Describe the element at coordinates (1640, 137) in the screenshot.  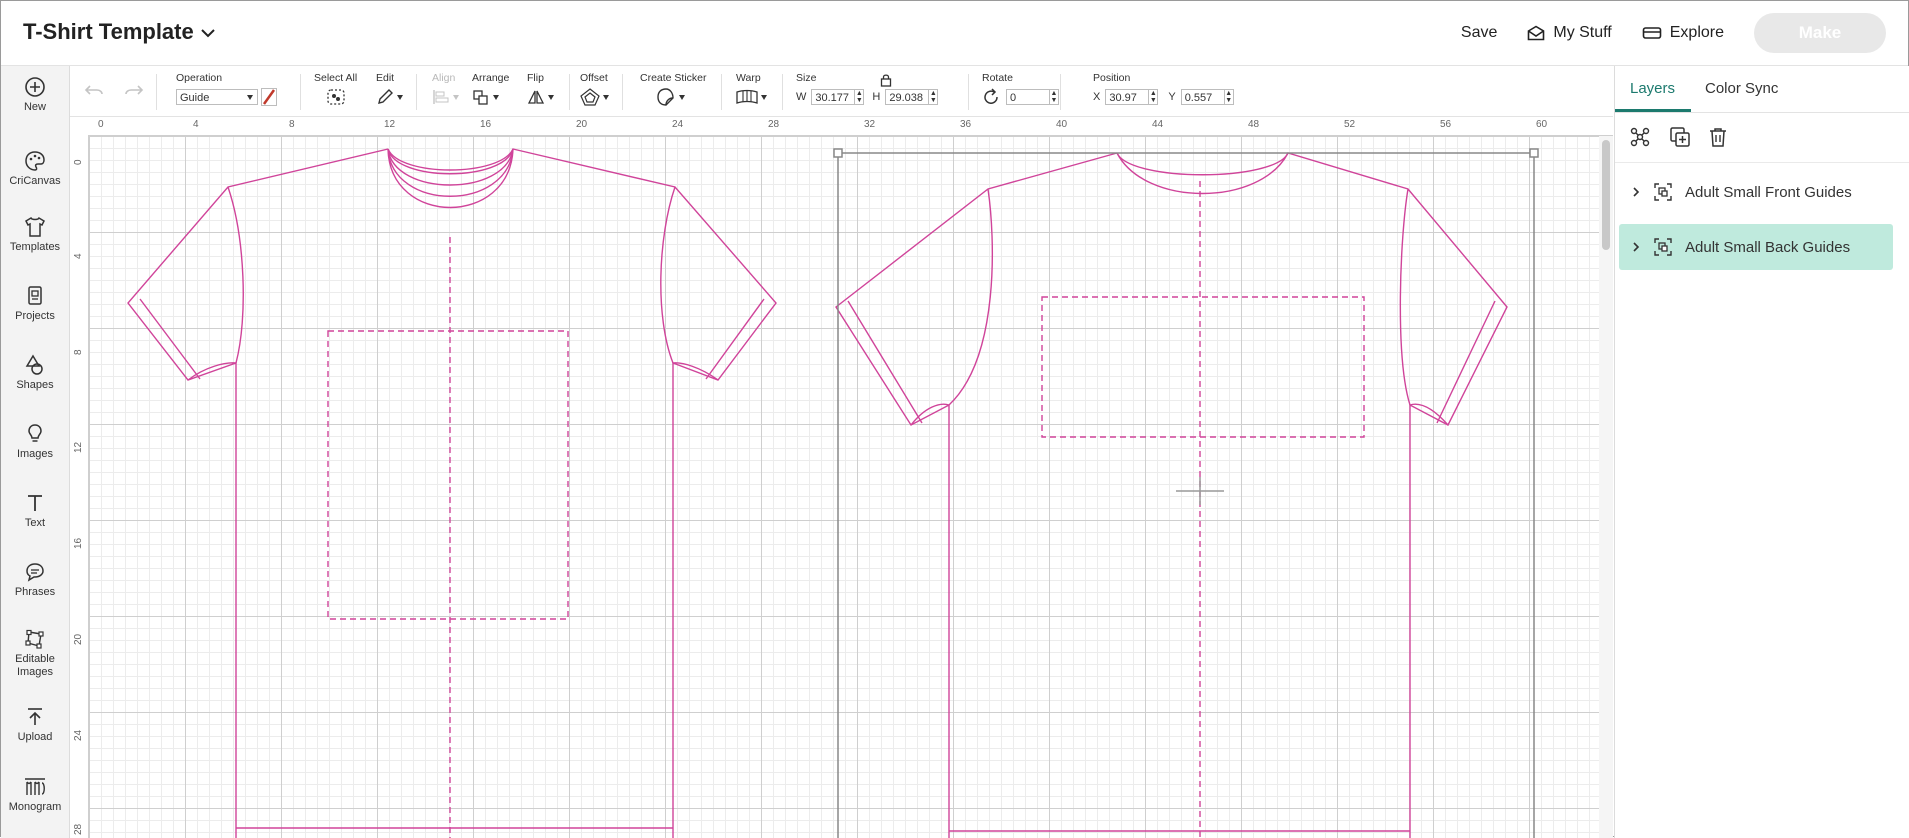
I see `group-icon` at that location.